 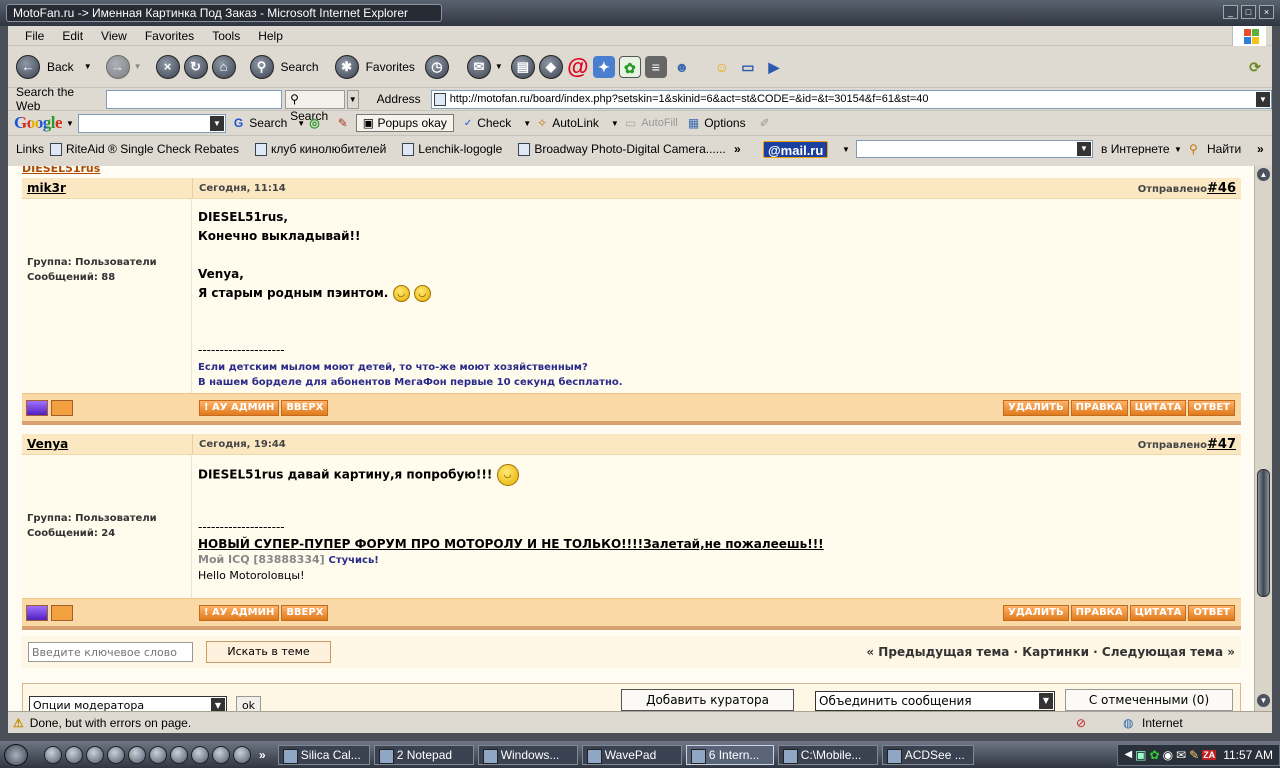 I want to click on mailru-internet-dropdown-icon: ▼, so click(x=1178, y=149).